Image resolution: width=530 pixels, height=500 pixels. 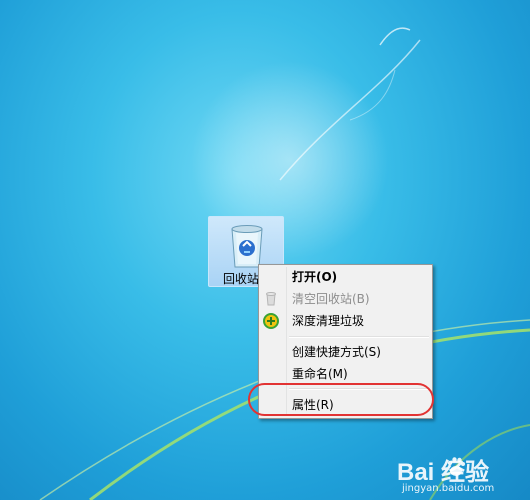 I want to click on baidu-jingyan-watermark: Bai 经验 jingyan.baidu.com, so click(x=462, y=475).